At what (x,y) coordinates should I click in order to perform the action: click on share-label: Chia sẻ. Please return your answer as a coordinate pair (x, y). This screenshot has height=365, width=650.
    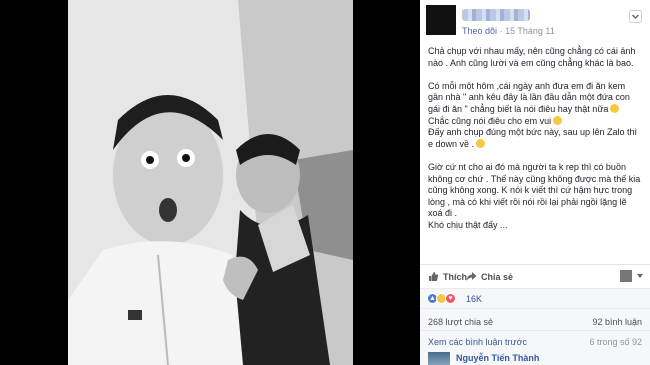
    Looking at the image, I should click on (497, 276).